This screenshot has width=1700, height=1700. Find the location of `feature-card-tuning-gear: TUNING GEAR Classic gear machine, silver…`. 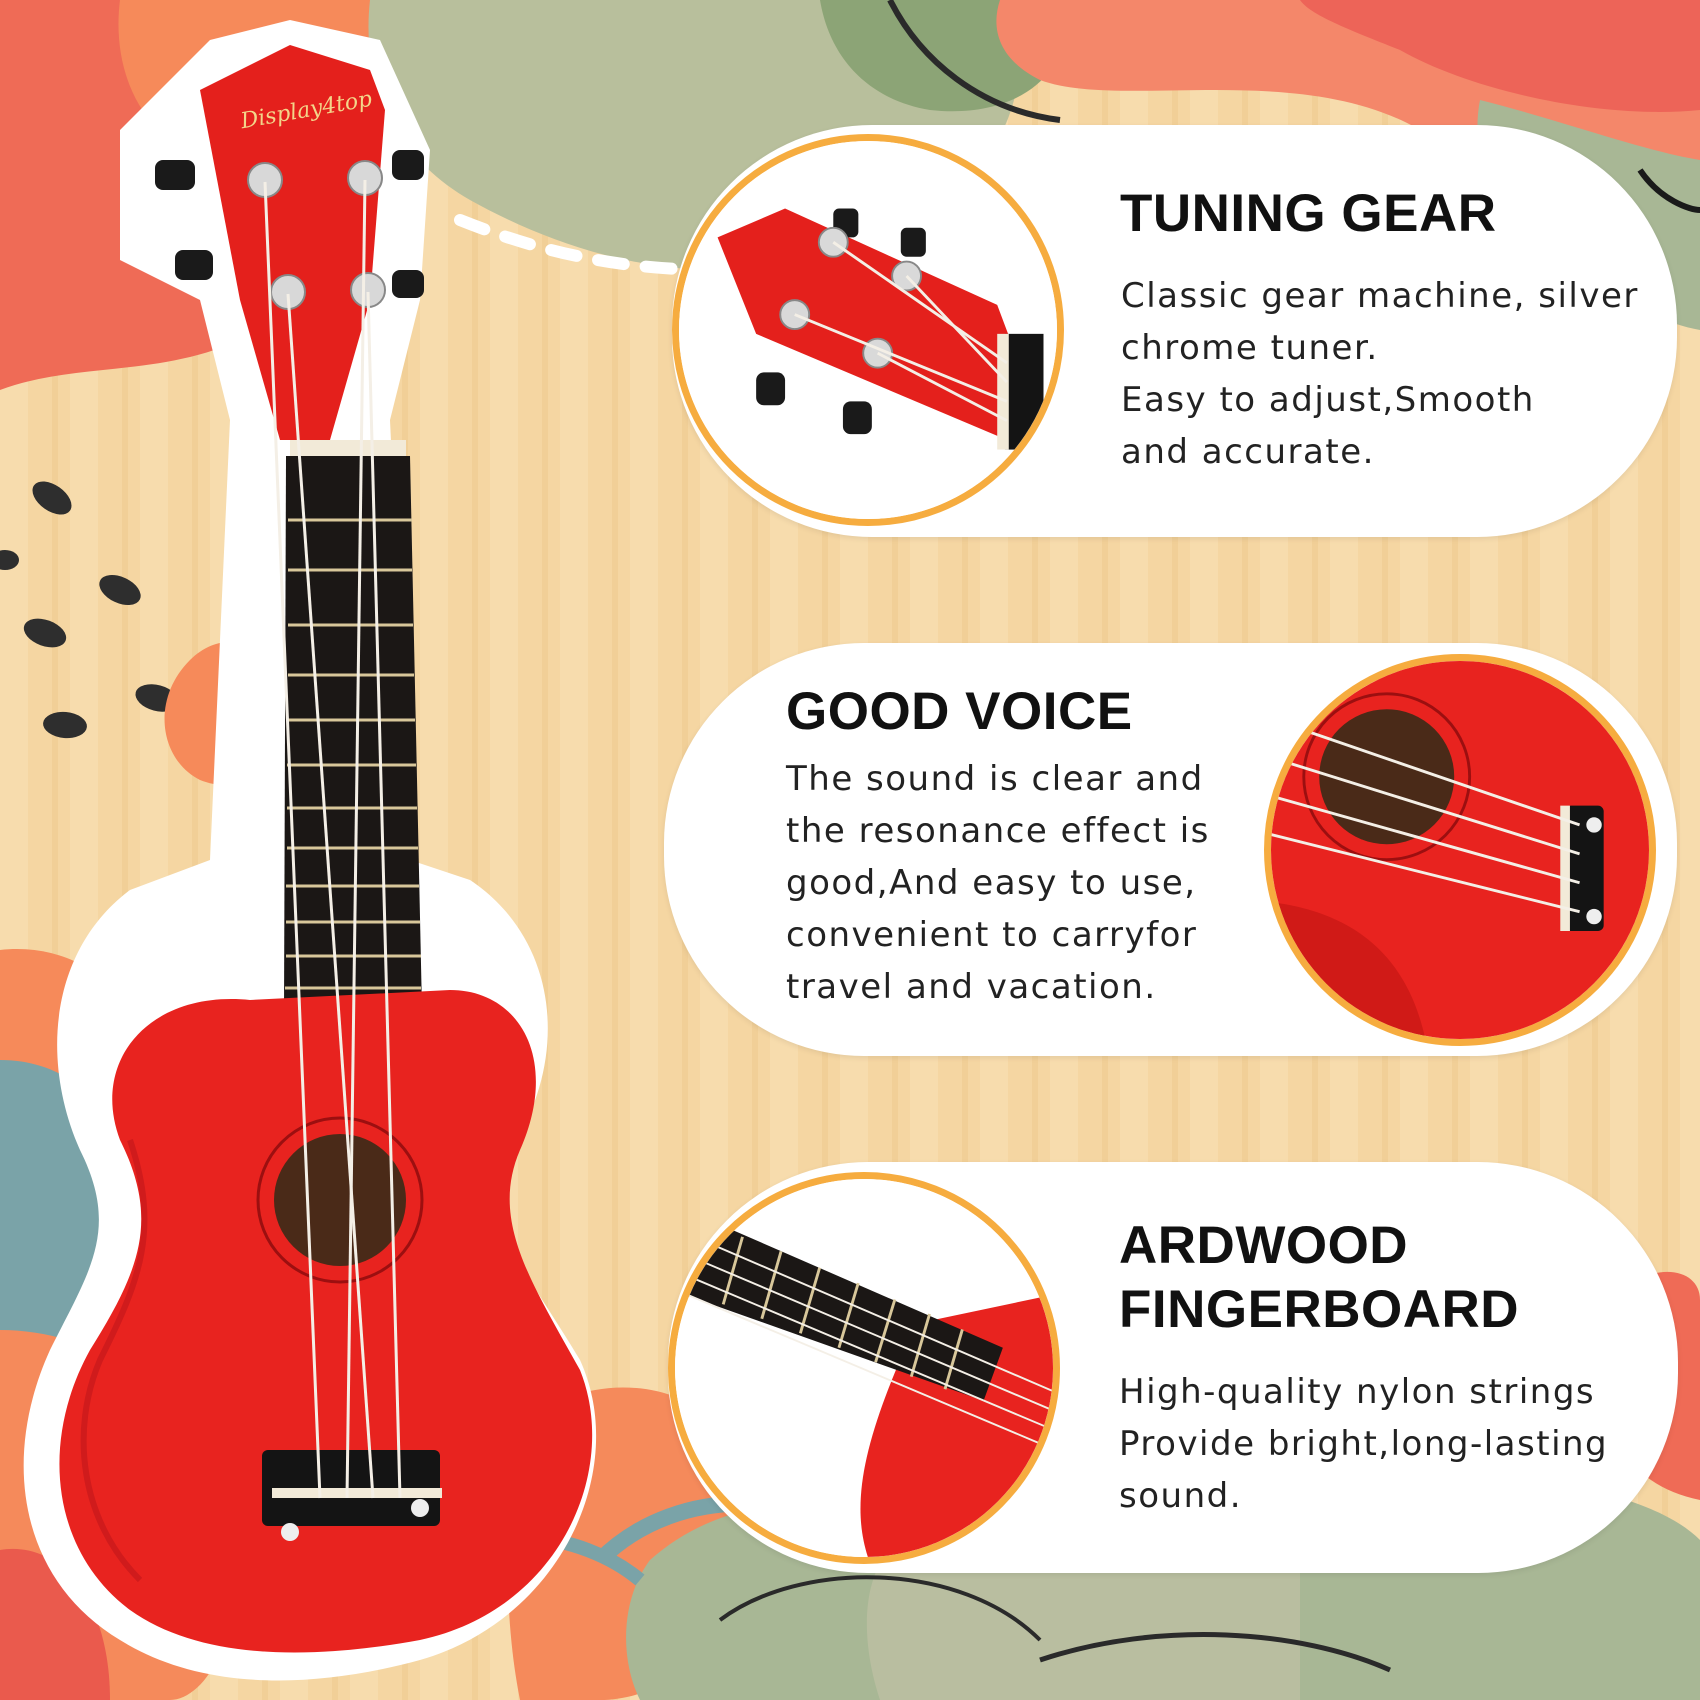

feature-card-tuning-gear: TUNING GEAR Classic gear machine, silver… is located at coordinates (1174, 331).